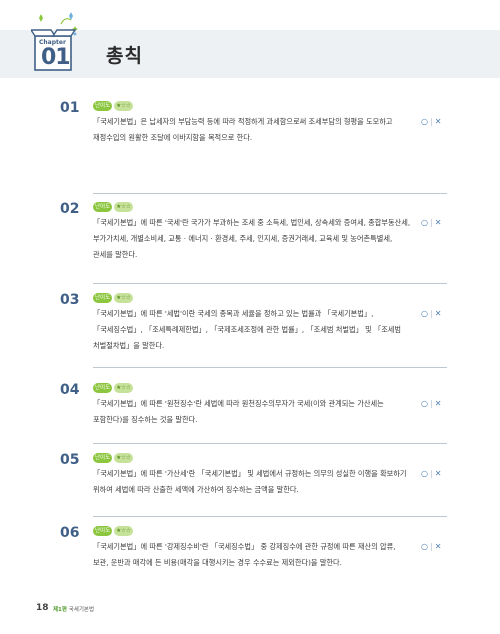  Describe the element at coordinates (70, 390) in the screenshot. I see `question-number: 04` at that location.